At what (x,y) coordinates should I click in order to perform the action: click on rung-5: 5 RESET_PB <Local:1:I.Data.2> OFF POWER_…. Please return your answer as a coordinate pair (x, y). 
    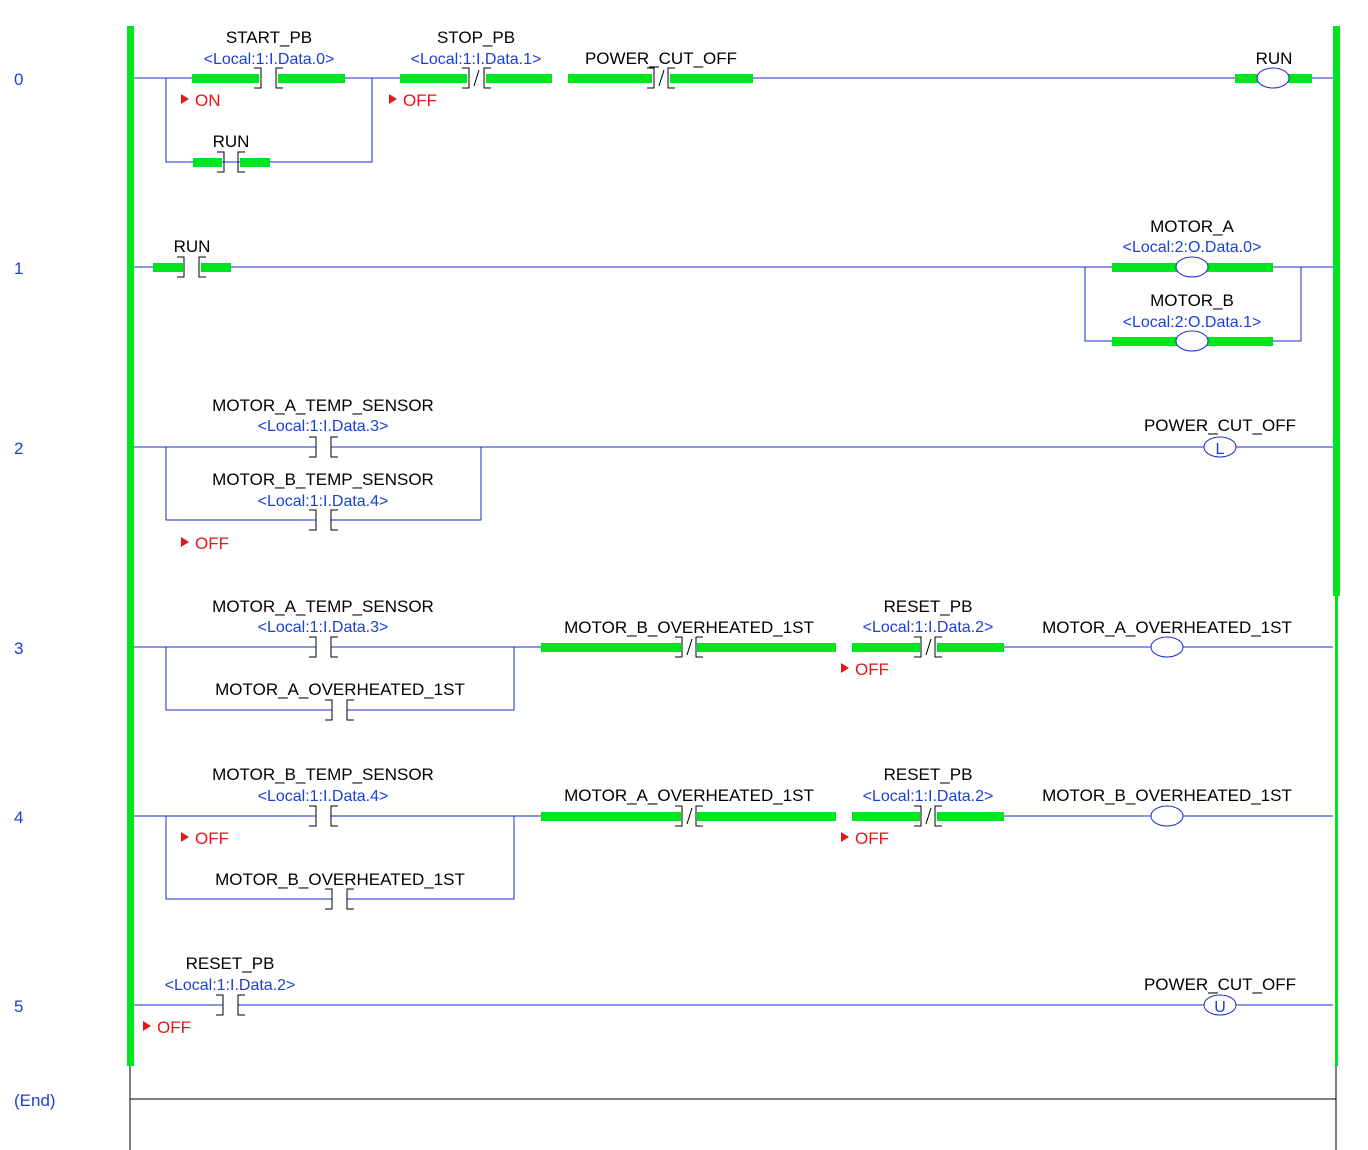
    Looking at the image, I should click on (673, 995).